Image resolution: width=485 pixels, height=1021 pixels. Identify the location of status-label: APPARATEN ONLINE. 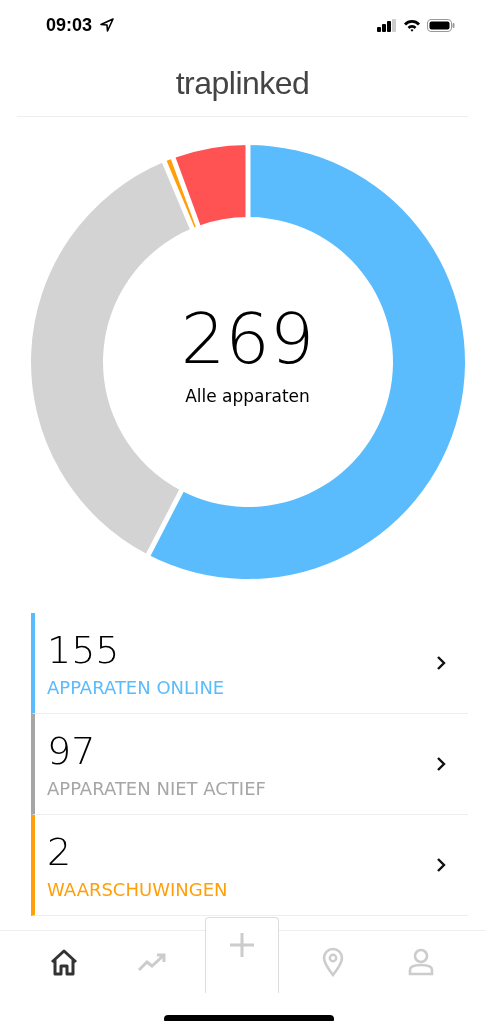
(136, 688).